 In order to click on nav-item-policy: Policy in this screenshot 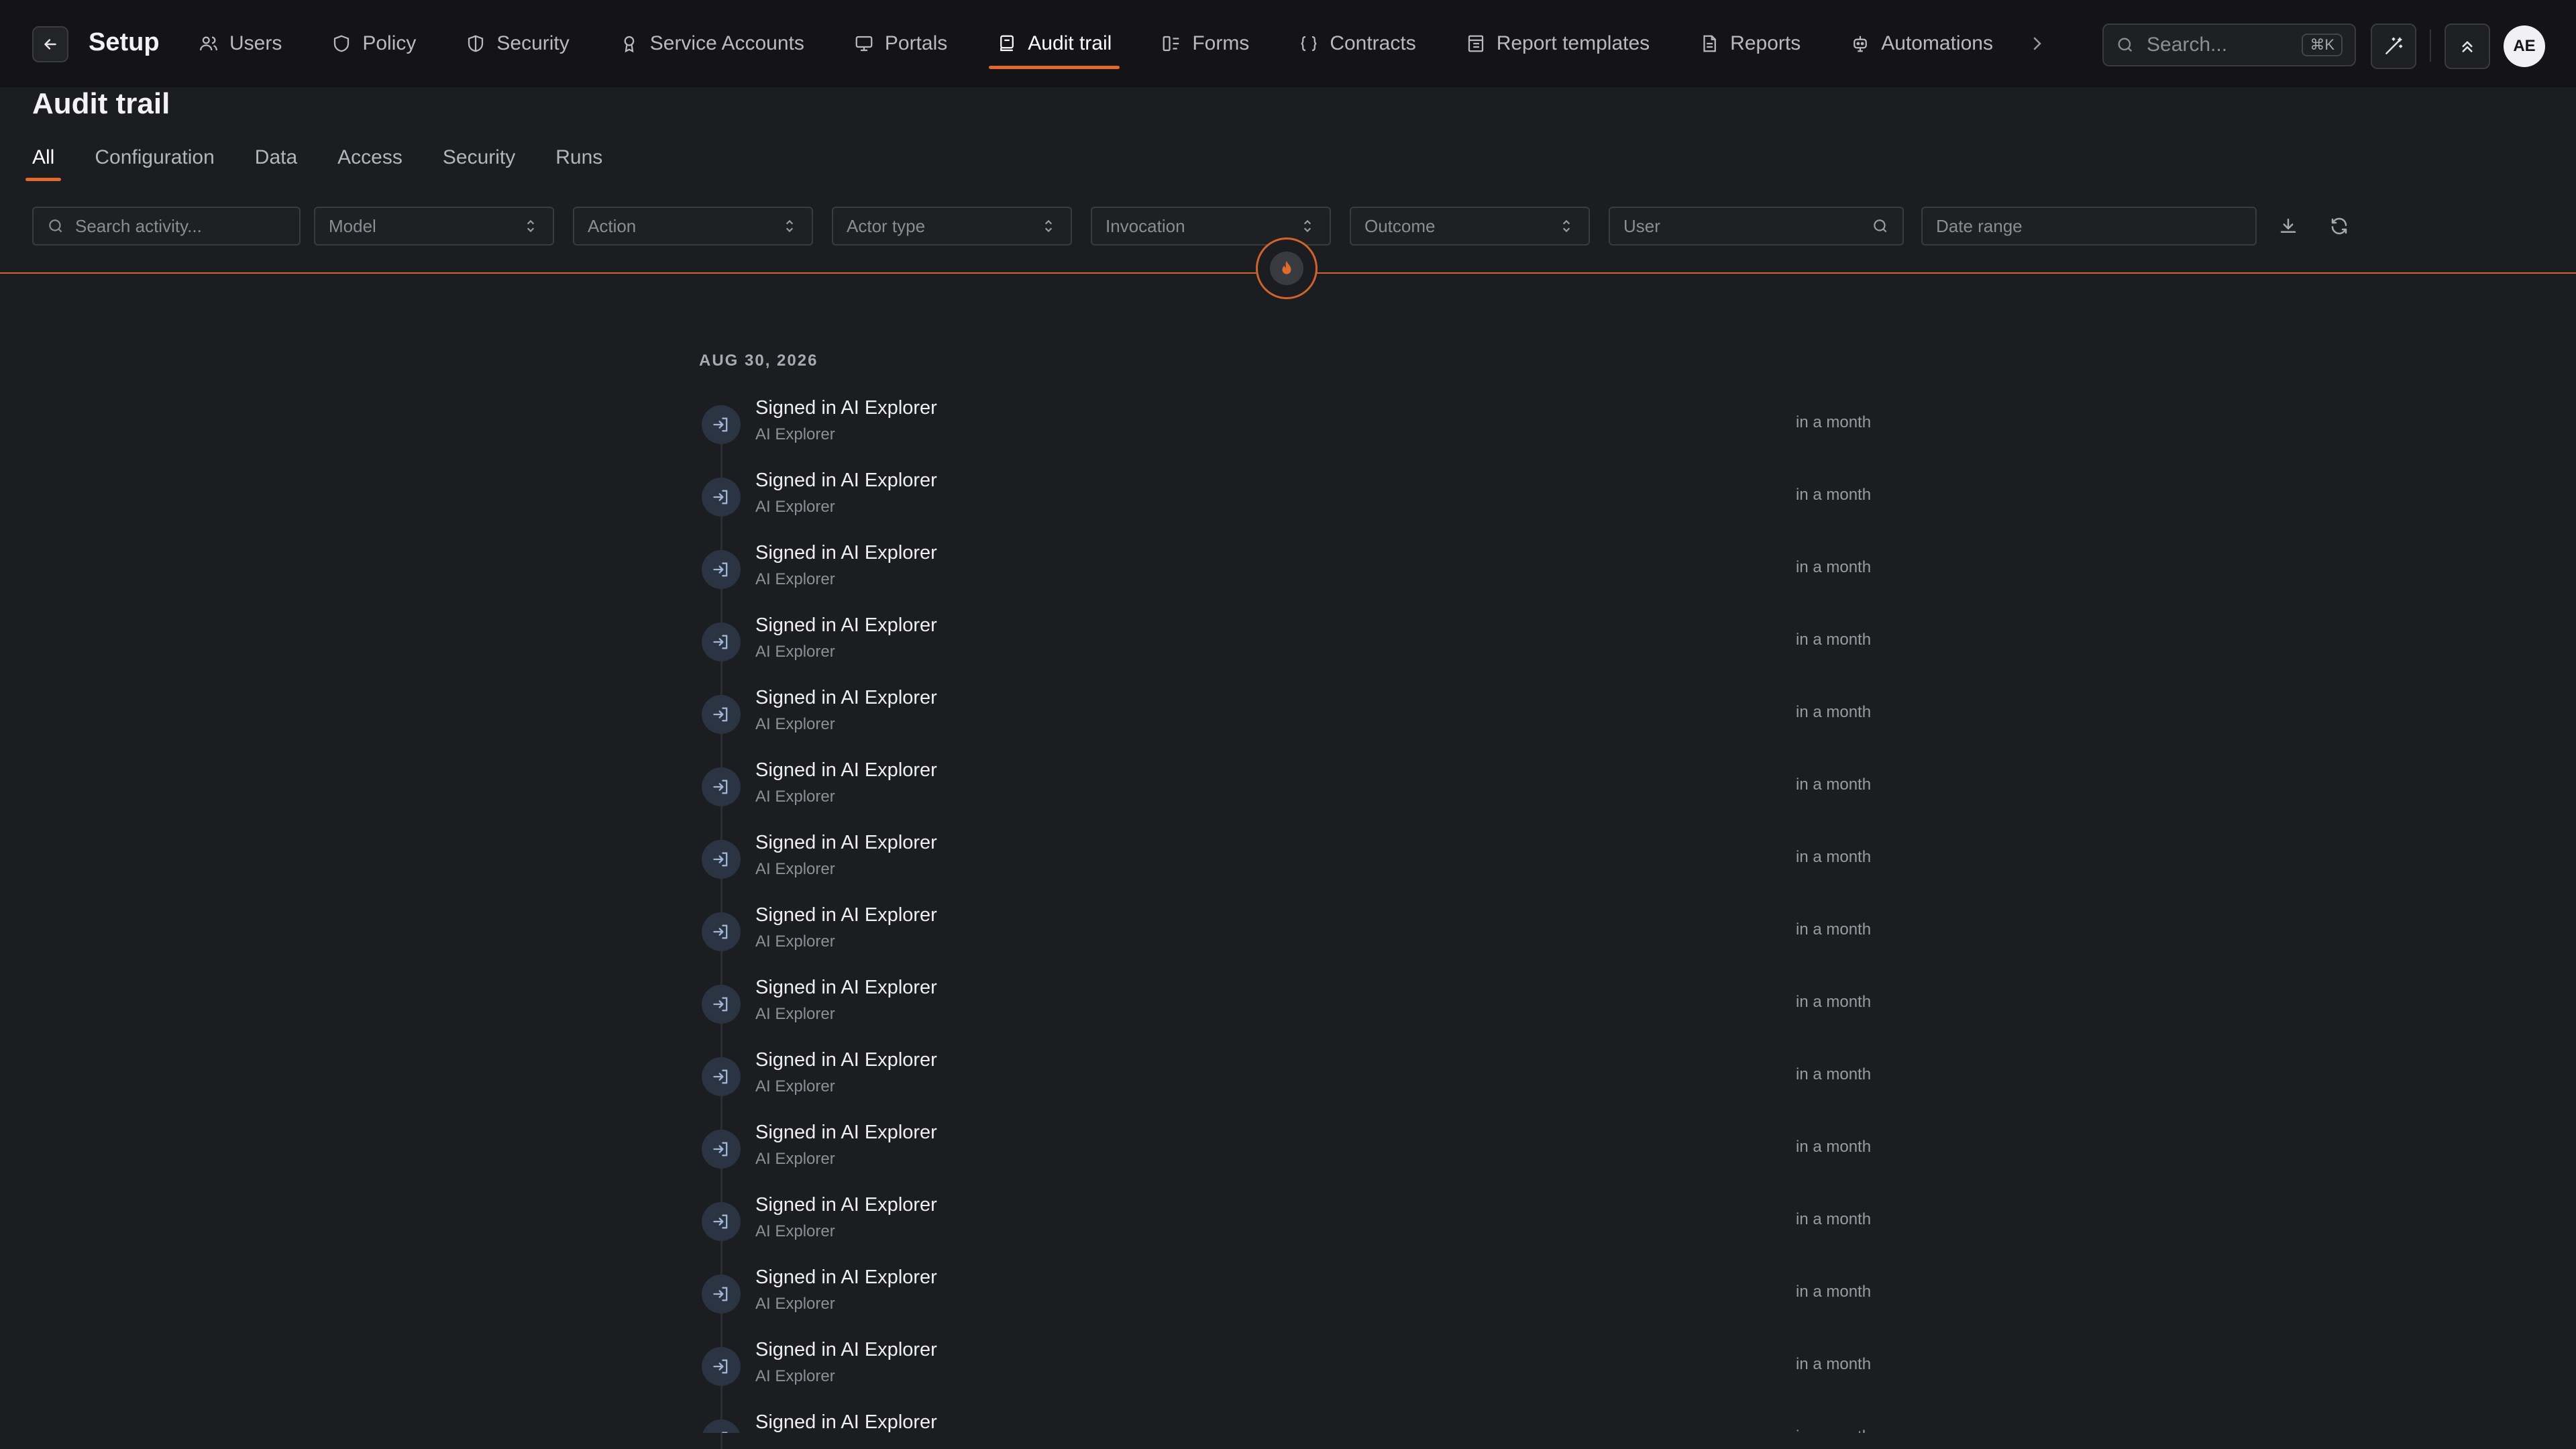, I will do `click(373, 43)`.